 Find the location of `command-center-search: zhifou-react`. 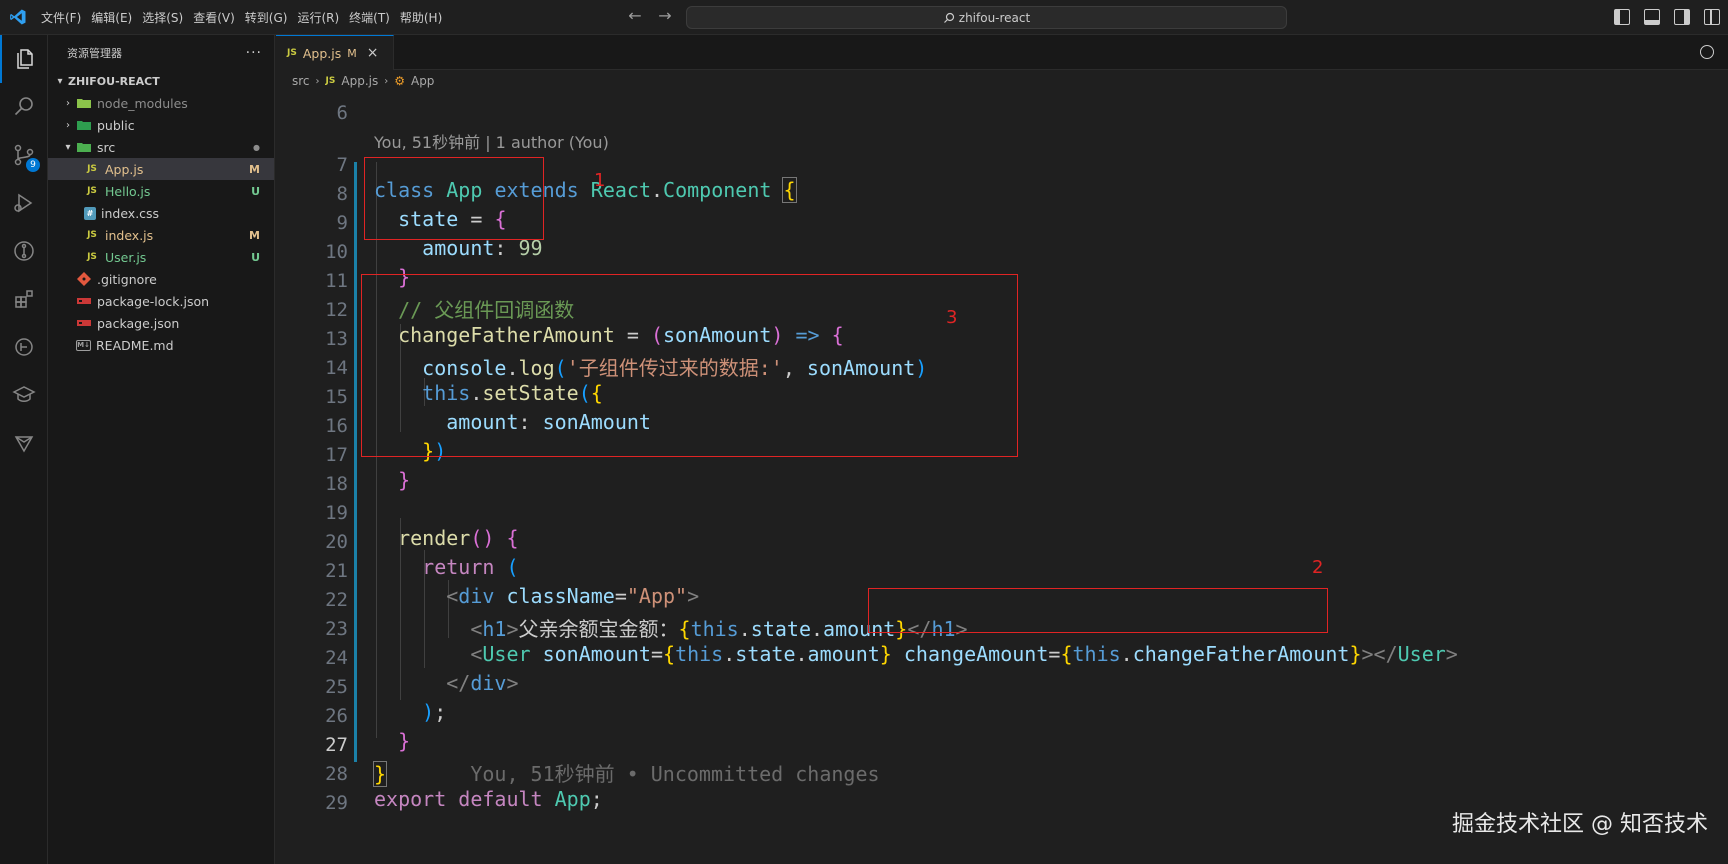

command-center-search: zhifou-react is located at coordinates (986, 17).